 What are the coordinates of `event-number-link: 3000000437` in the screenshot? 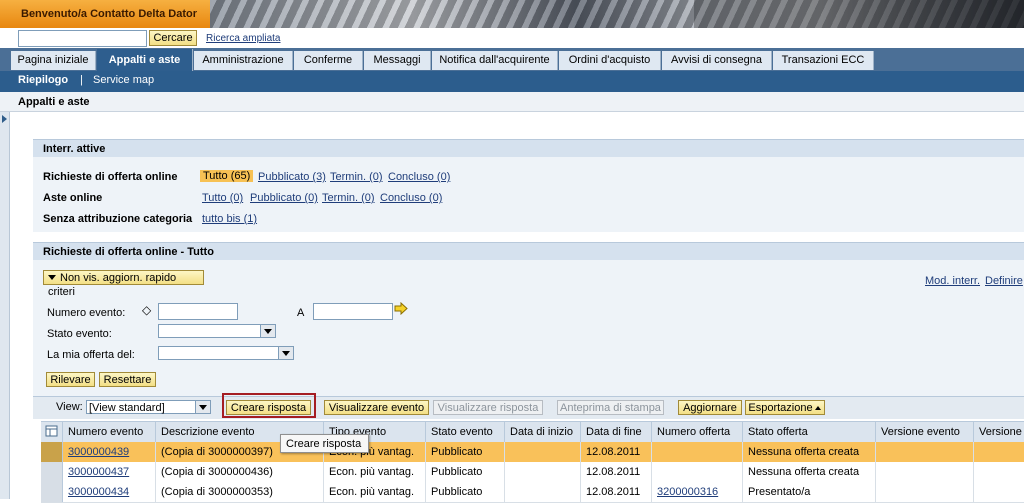 It's located at (98, 472).